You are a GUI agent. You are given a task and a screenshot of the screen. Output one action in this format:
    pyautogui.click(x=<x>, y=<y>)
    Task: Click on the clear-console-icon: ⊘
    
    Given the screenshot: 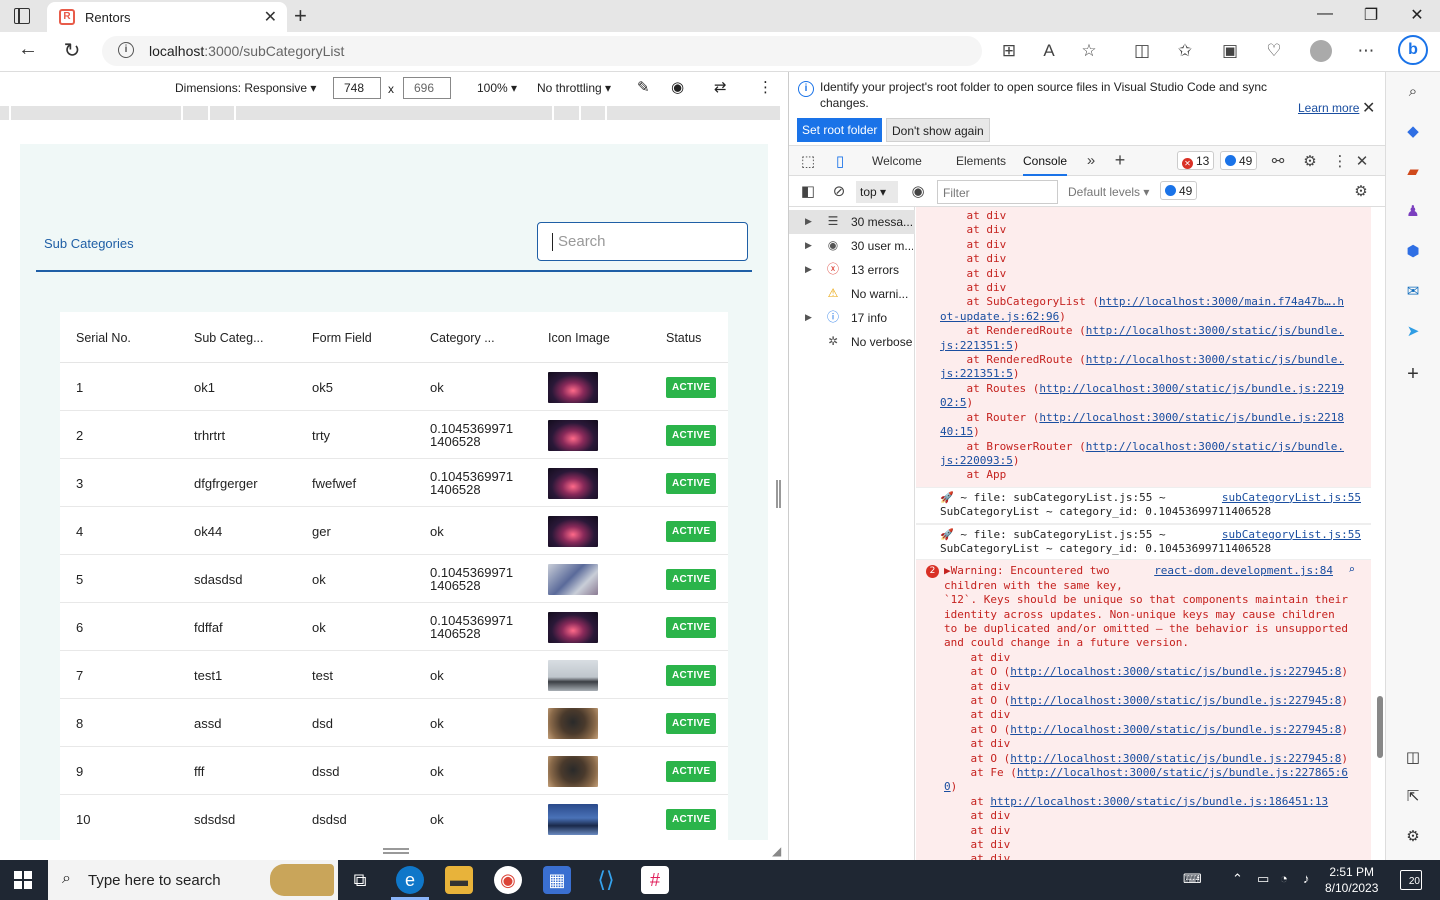 What is the action you would take?
    pyautogui.click(x=839, y=191)
    